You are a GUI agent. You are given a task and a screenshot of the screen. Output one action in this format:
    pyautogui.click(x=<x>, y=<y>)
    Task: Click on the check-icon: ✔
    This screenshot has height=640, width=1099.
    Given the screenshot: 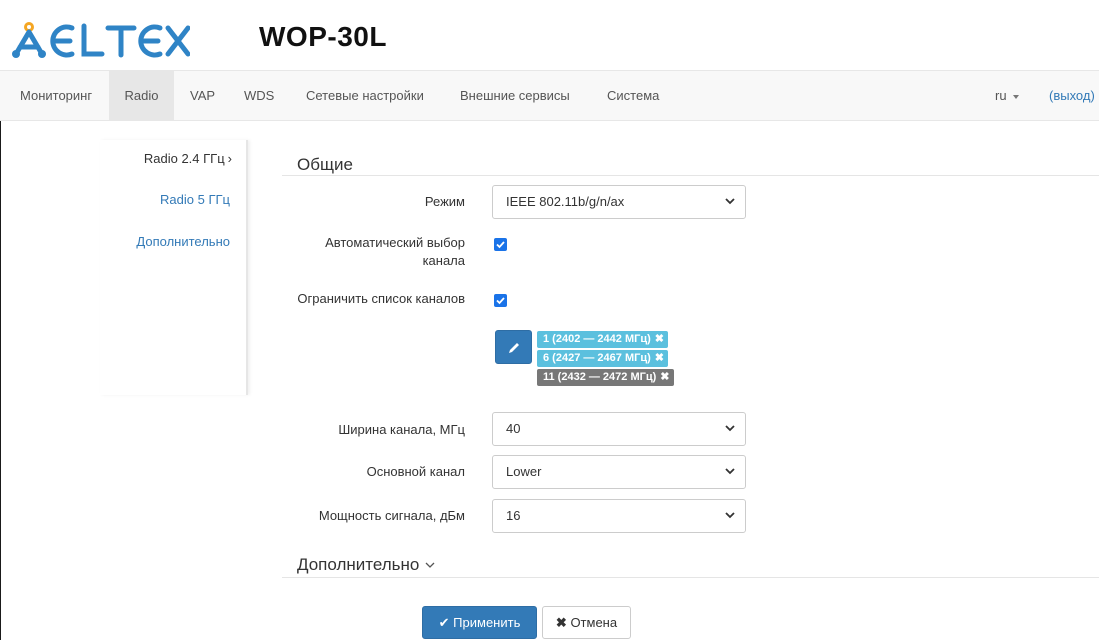 What is the action you would take?
    pyautogui.click(x=444, y=622)
    